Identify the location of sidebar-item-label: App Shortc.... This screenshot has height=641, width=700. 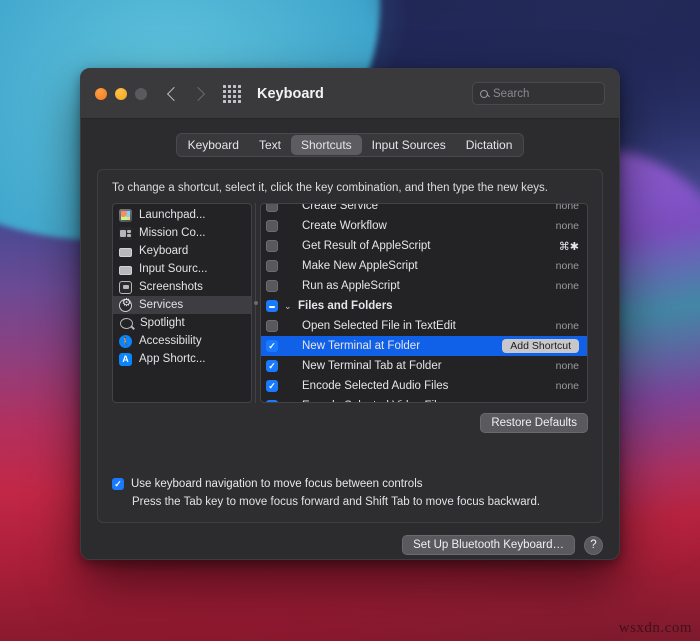
(172, 359).